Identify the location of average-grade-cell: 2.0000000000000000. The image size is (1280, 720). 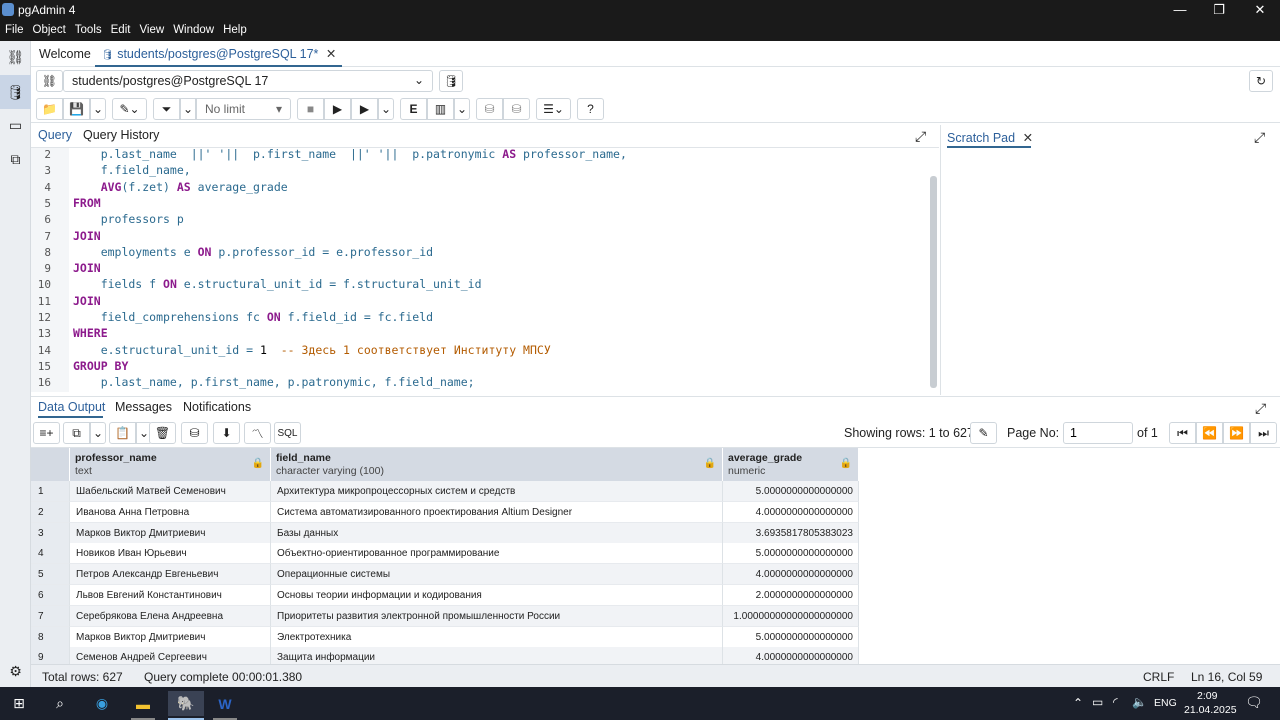
(791, 595).